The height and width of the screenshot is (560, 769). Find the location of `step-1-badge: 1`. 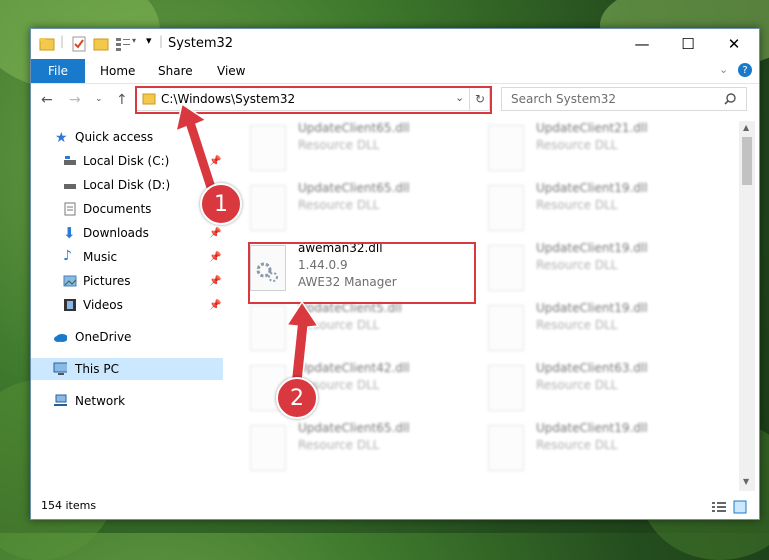

step-1-badge: 1 is located at coordinates (221, 204).